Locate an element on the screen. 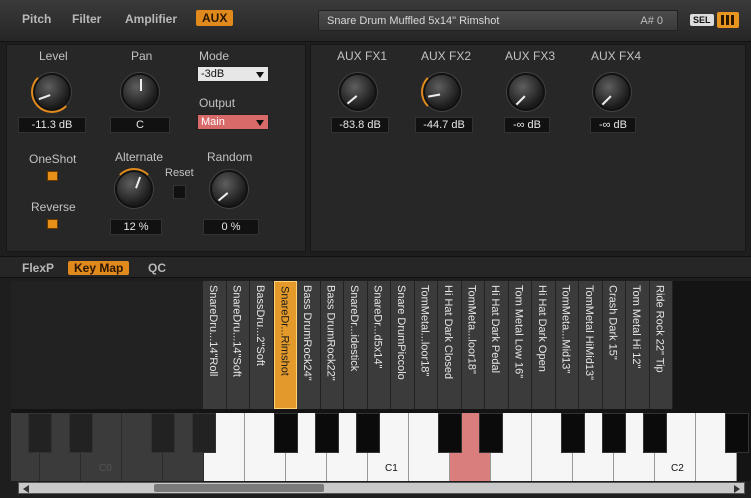 The image size is (751, 498). reset-label: Reset is located at coordinates (179, 173).